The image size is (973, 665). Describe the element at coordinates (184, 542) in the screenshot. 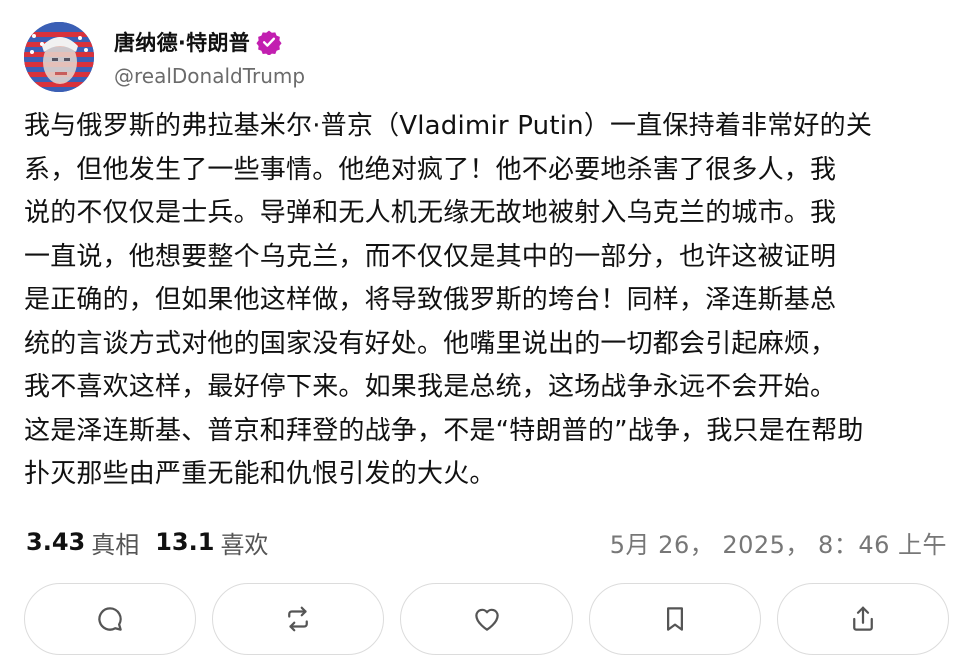

I see `likes-count: 13.1` at that location.